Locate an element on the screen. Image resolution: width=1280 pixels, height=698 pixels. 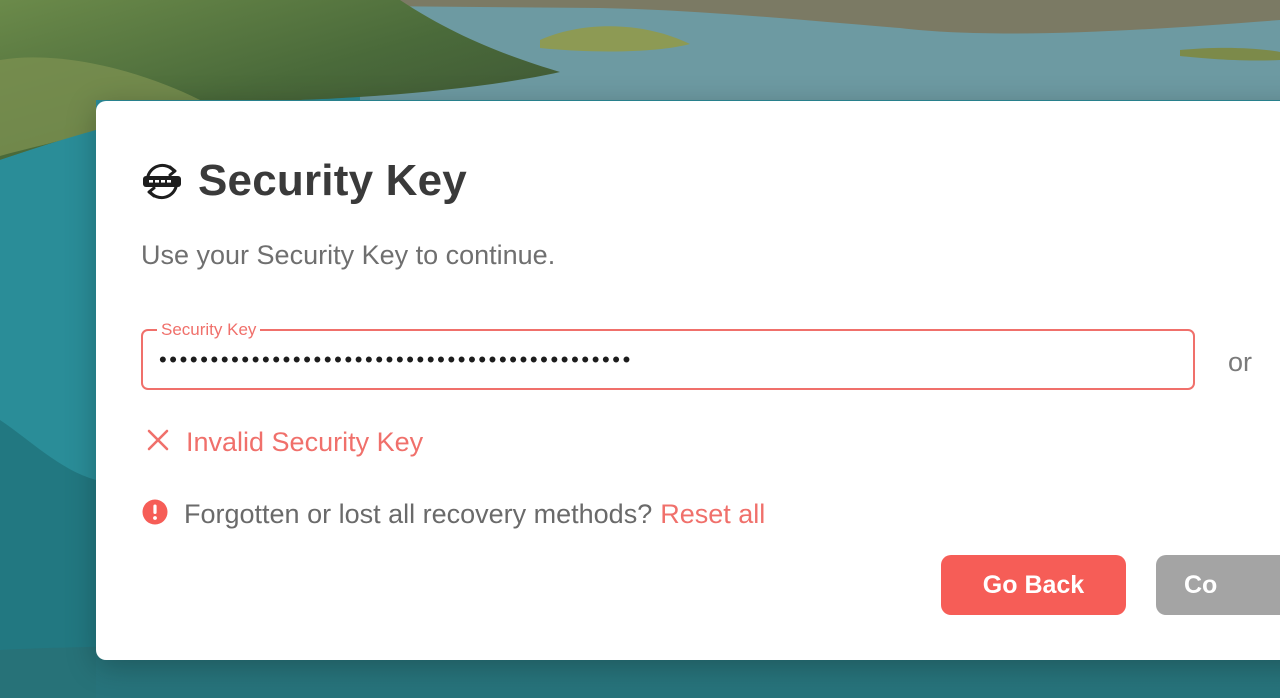
or-separator: or is located at coordinates (1240, 362).